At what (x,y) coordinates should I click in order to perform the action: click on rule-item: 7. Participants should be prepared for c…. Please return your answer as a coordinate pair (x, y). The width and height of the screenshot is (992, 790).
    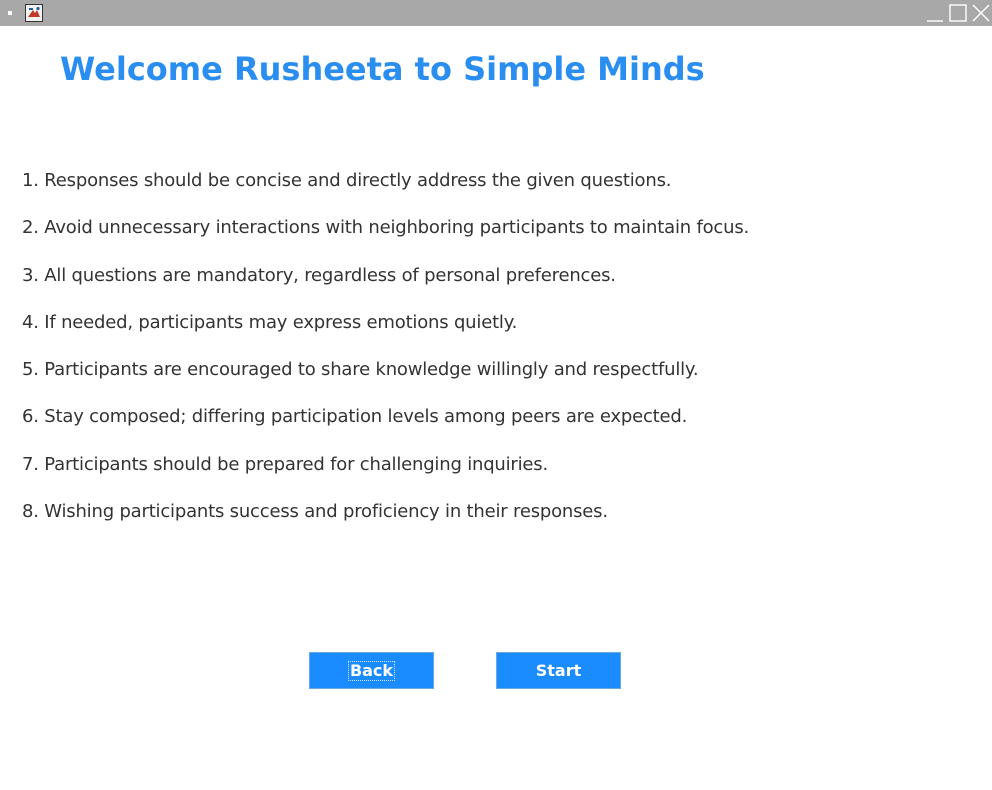
    Looking at the image, I should click on (285, 464).